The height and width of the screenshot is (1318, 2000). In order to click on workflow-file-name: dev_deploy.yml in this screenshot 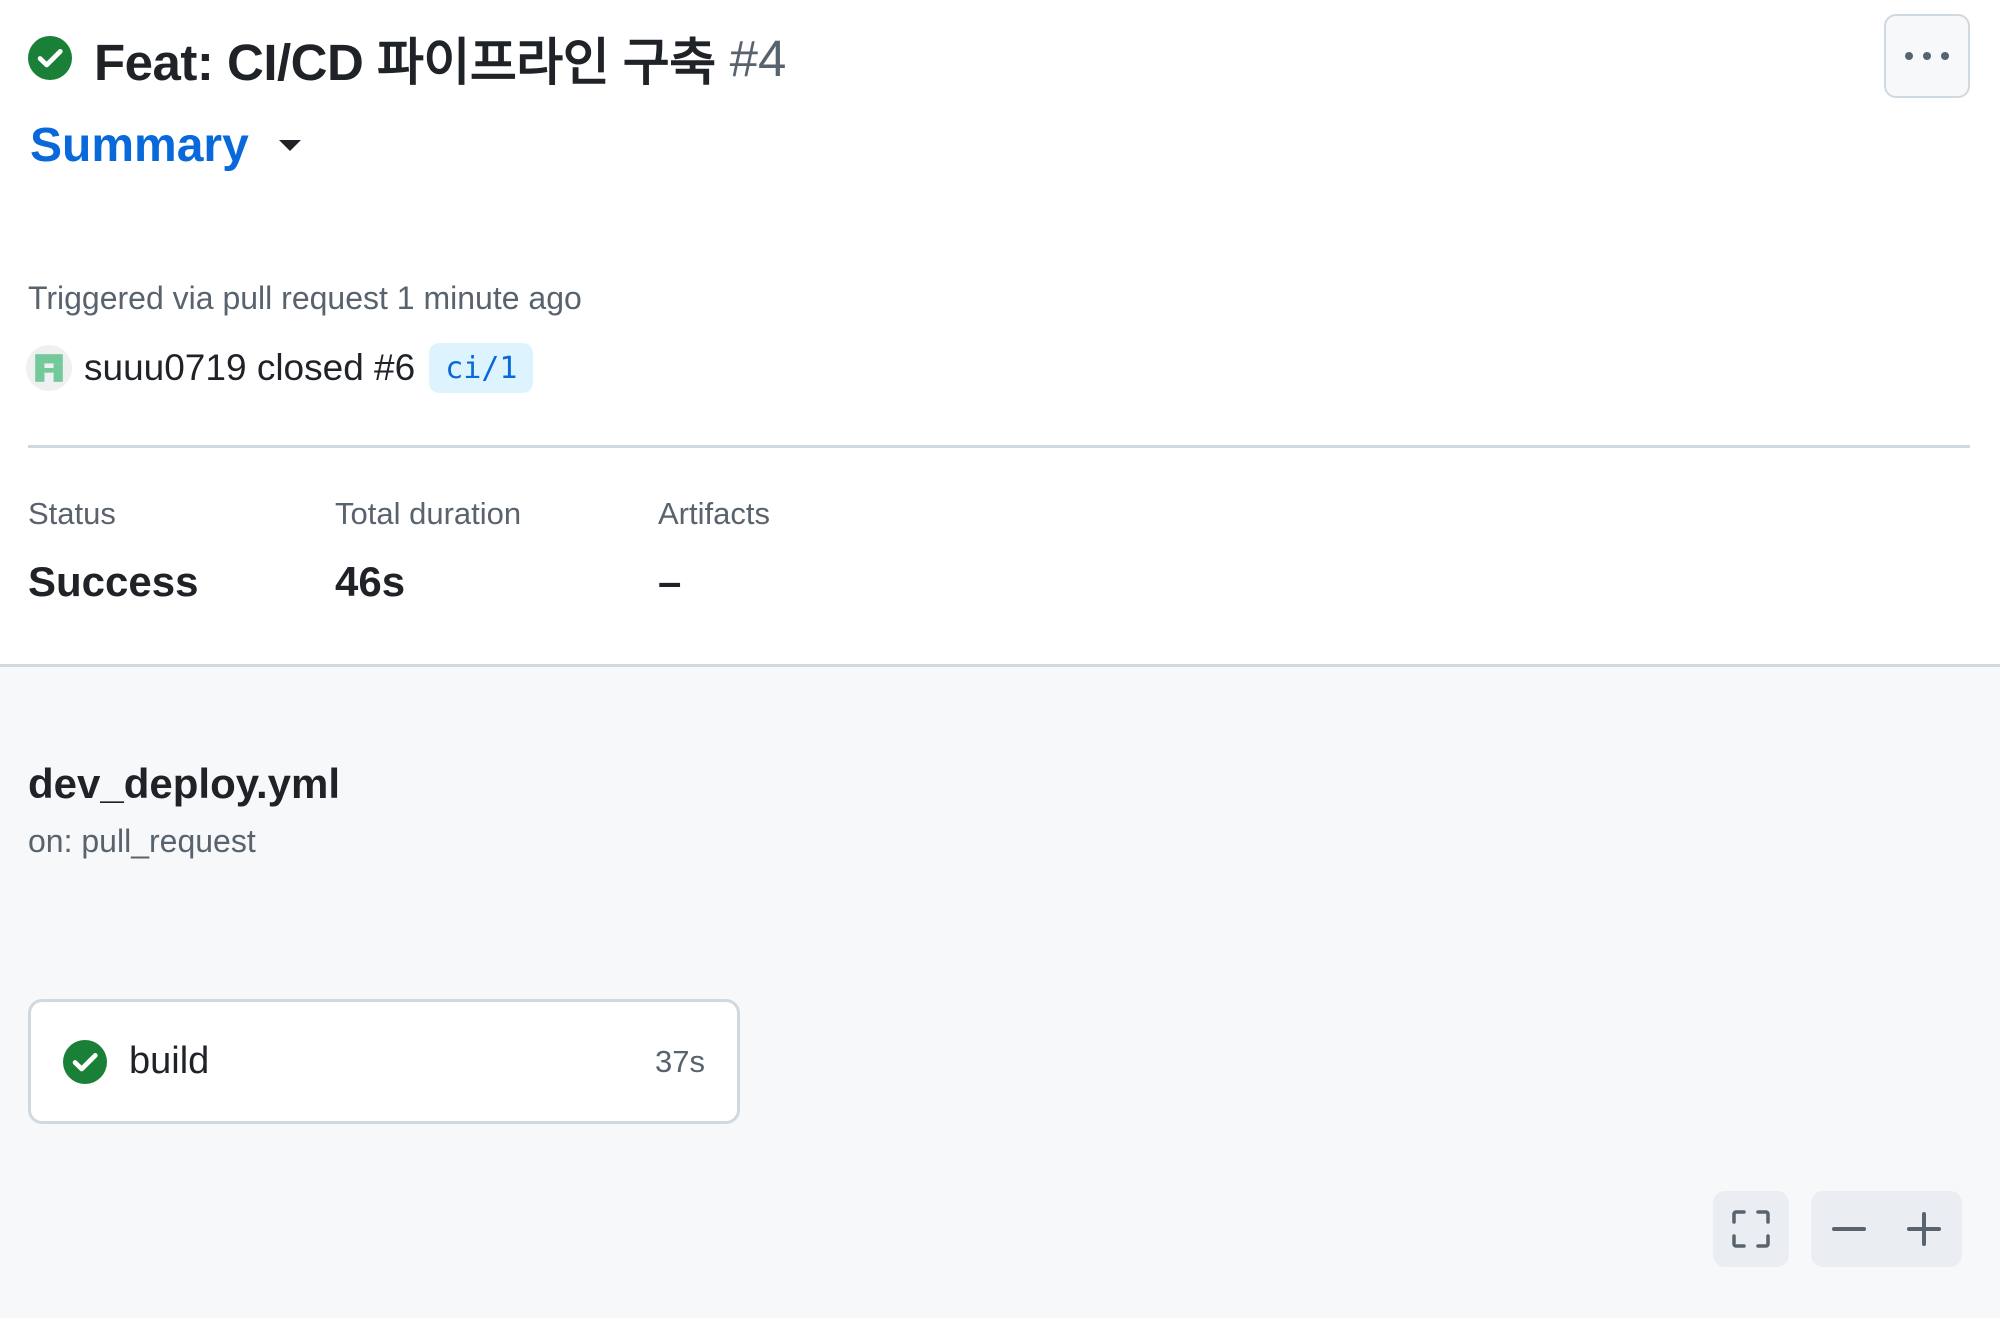, I will do `click(184, 783)`.